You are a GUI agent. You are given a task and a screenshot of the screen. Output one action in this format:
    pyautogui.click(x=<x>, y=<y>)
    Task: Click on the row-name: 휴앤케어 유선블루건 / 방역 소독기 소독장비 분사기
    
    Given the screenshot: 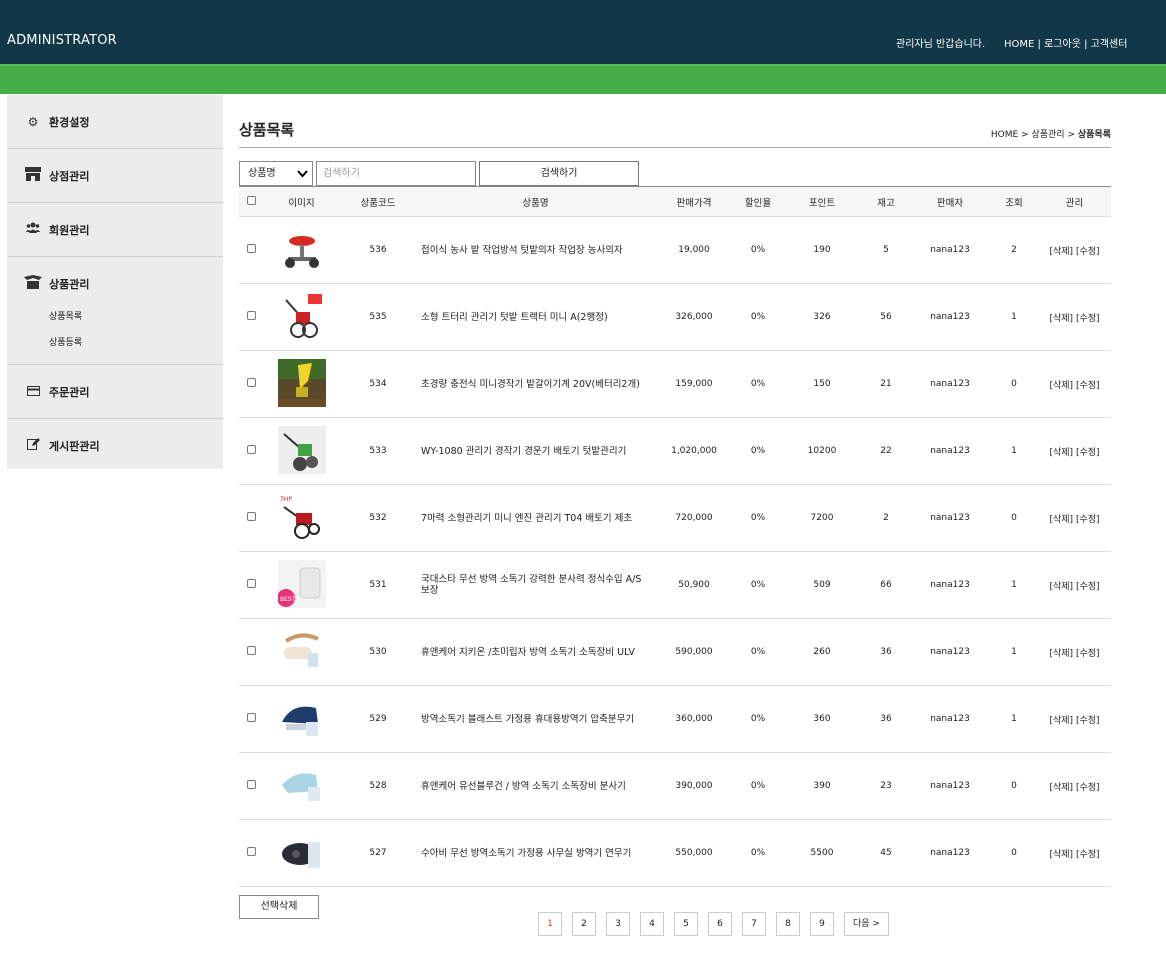 What is the action you would take?
    pyautogui.click(x=535, y=786)
    